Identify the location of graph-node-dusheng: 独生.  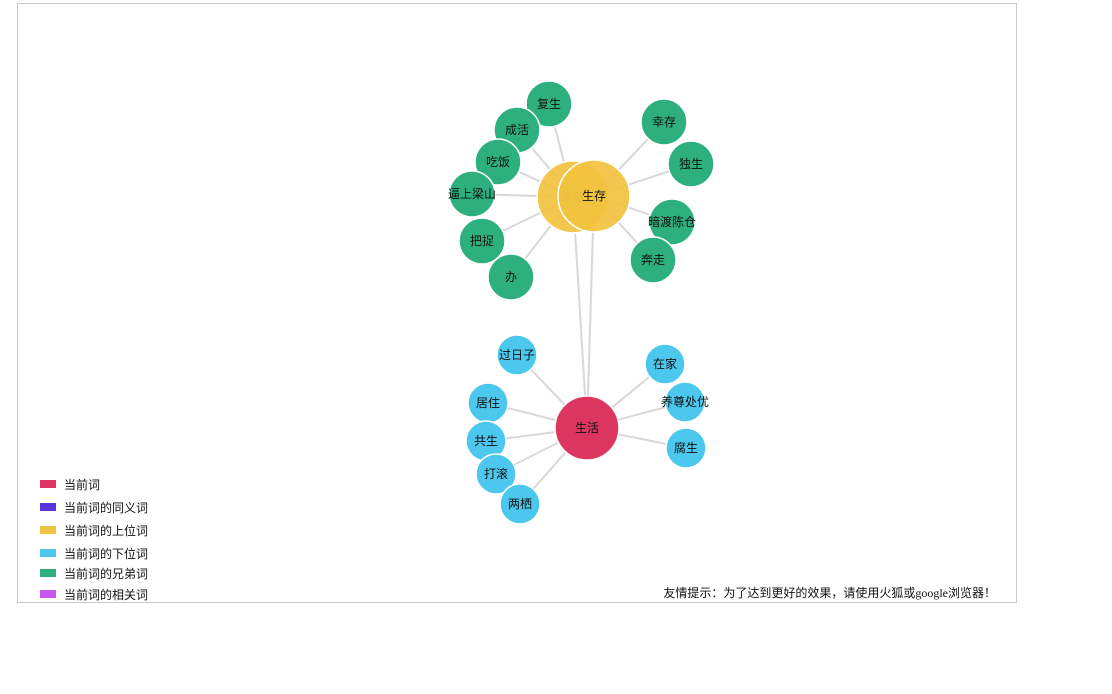
(691, 164).